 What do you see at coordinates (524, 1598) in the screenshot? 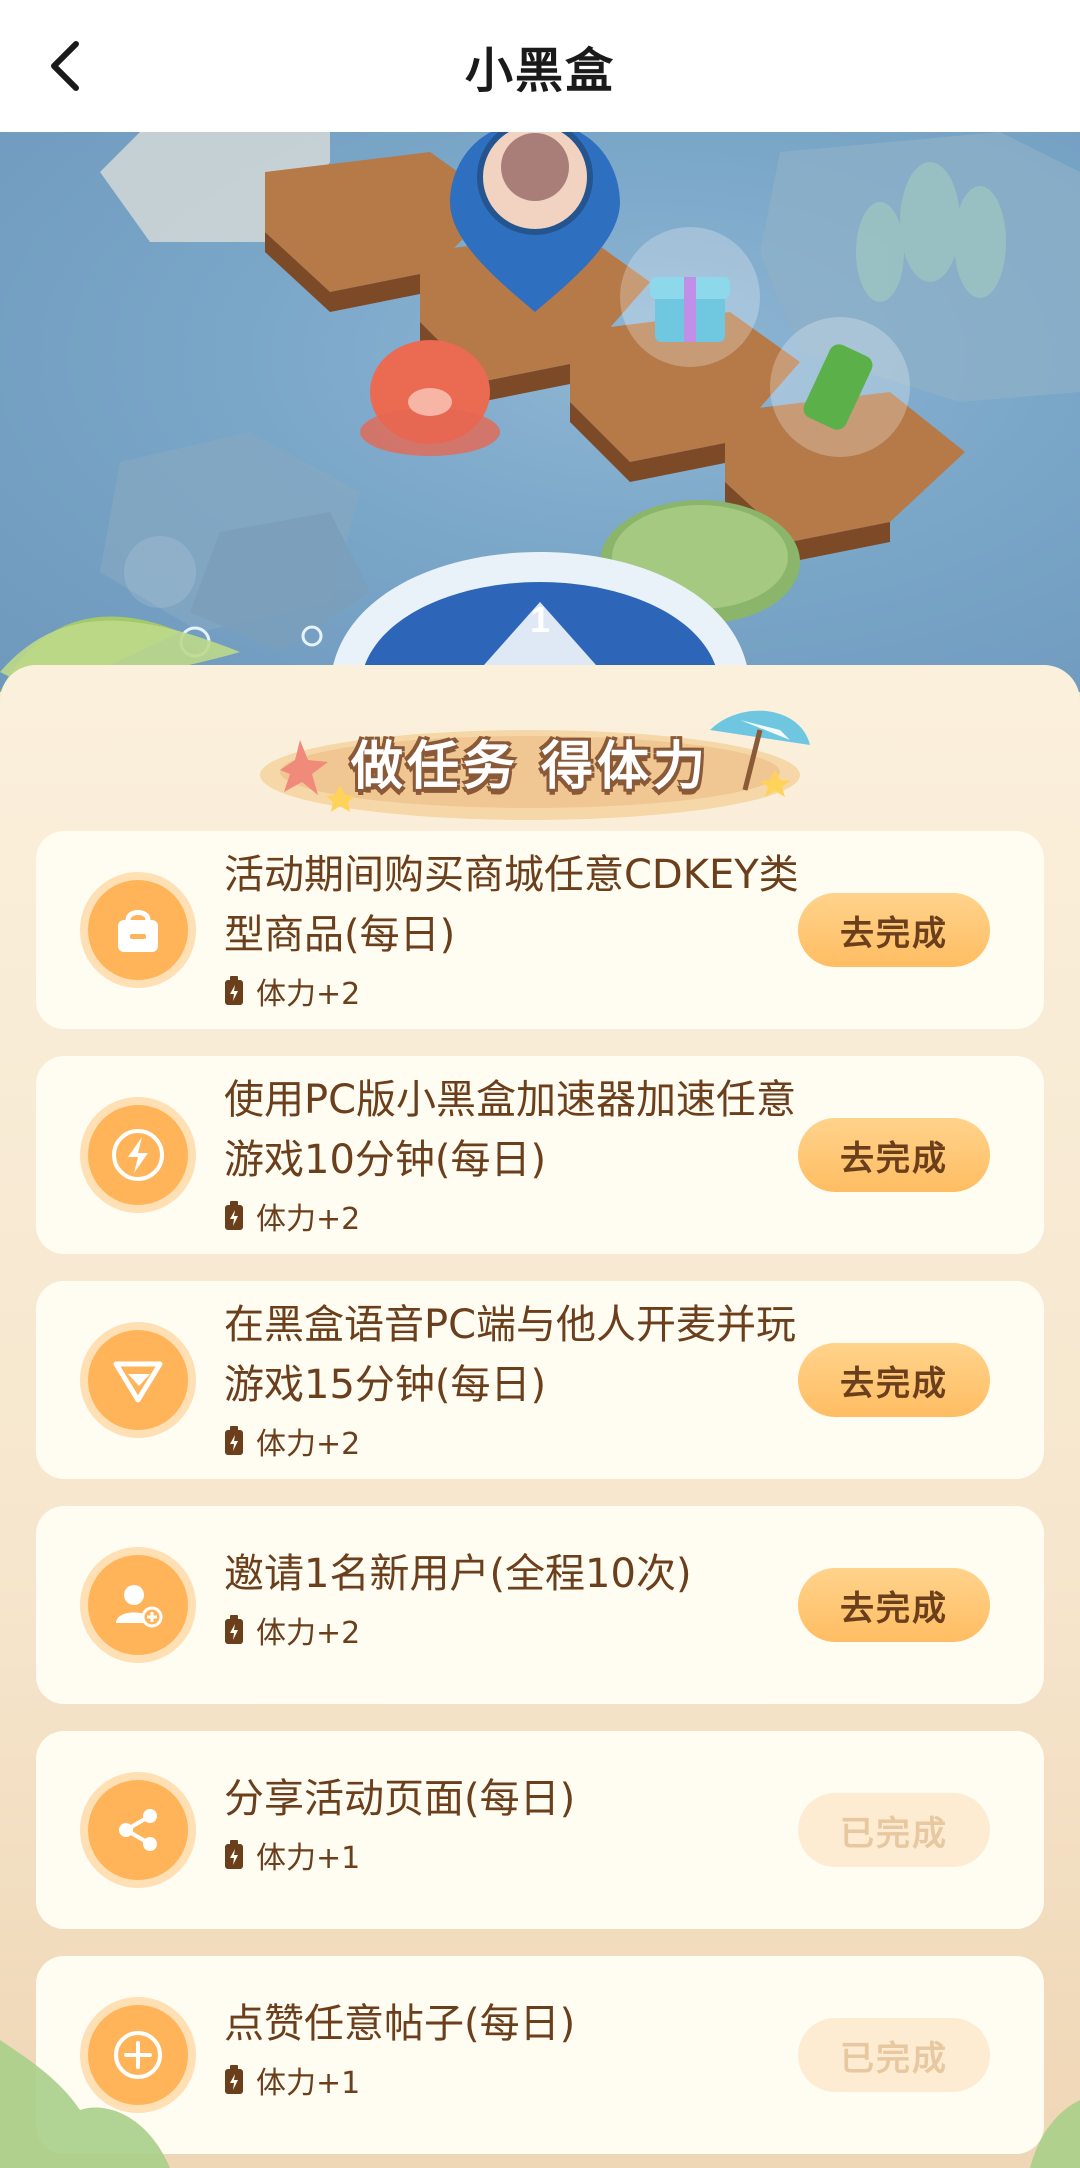
I see `task-text: 邀请1名新用户(全程10次) 体力+2` at bounding box center [524, 1598].